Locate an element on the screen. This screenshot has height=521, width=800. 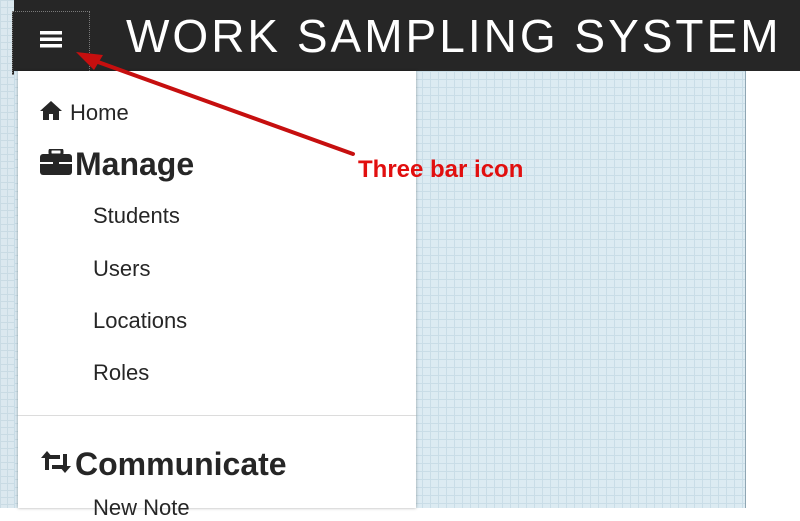
top-navbar: WORK SAMPLING SYSTEM is located at coordinates (407, 35).